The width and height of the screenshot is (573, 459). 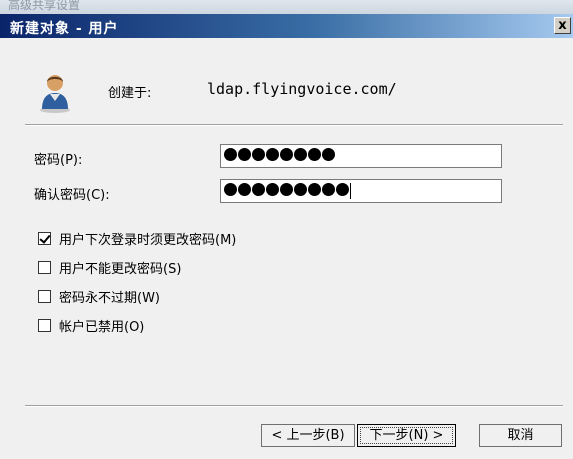 What do you see at coordinates (286, 7) in the screenshot?
I see `background-window-strip: 高级共享设置` at bounding box center [286, 7].